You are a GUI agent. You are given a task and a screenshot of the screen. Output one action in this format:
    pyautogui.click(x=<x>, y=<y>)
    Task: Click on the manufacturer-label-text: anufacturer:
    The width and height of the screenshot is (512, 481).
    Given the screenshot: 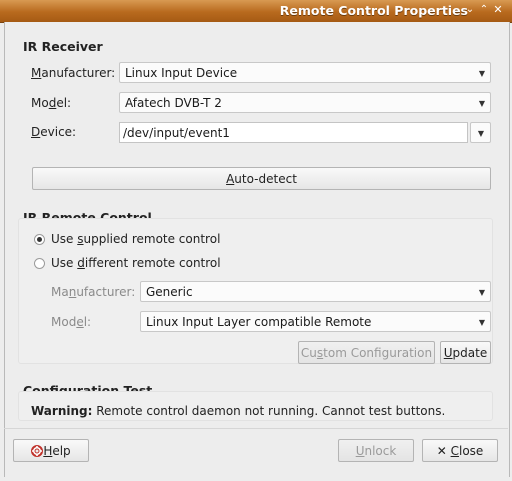 What is the action you would take?
    pyautogui.click(x=78, y=73)
    